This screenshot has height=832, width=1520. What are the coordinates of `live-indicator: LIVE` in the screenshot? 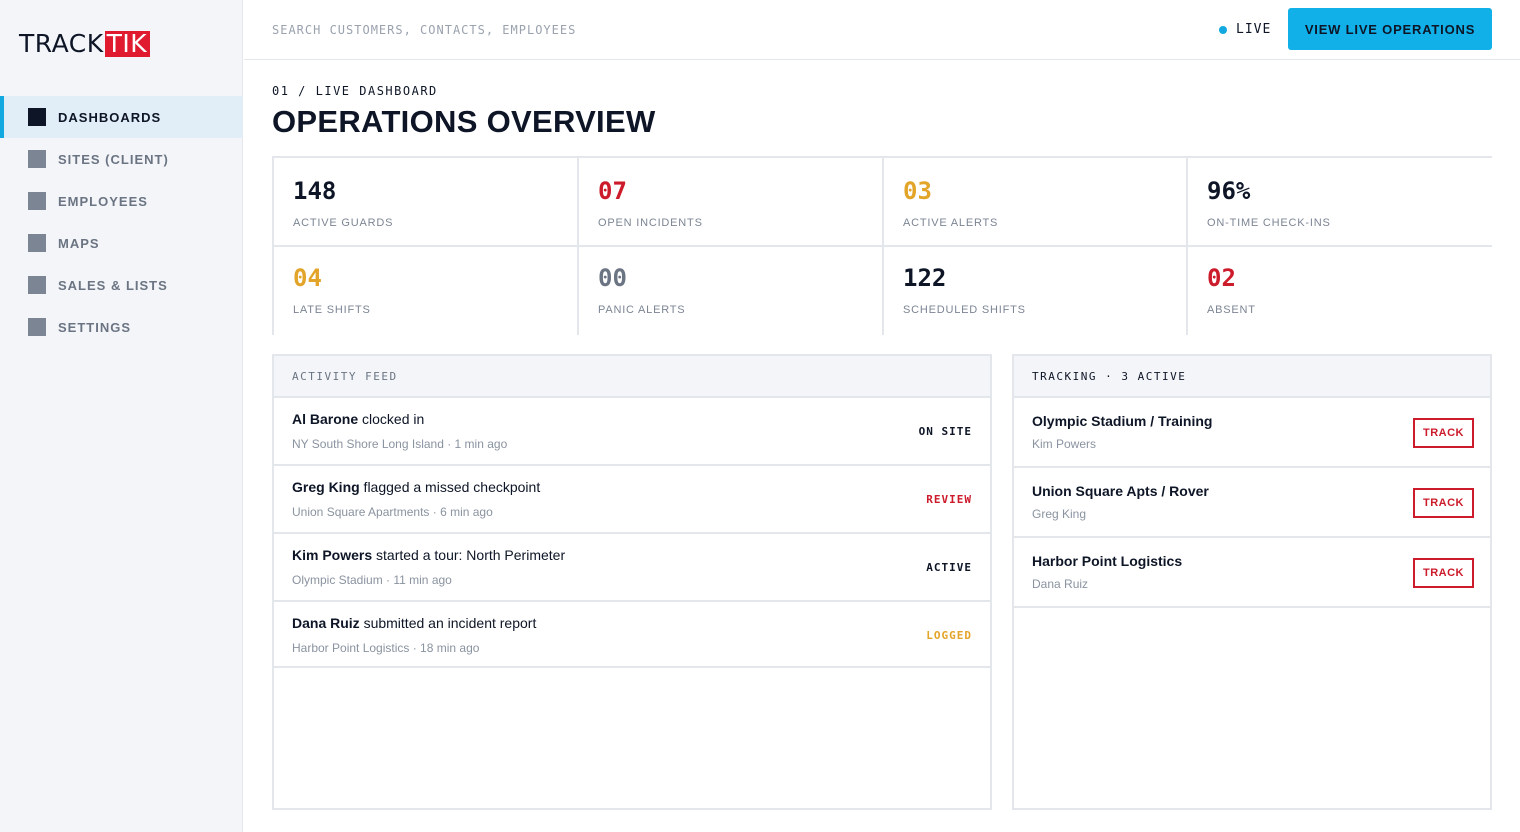 It's located at (1245, 29).